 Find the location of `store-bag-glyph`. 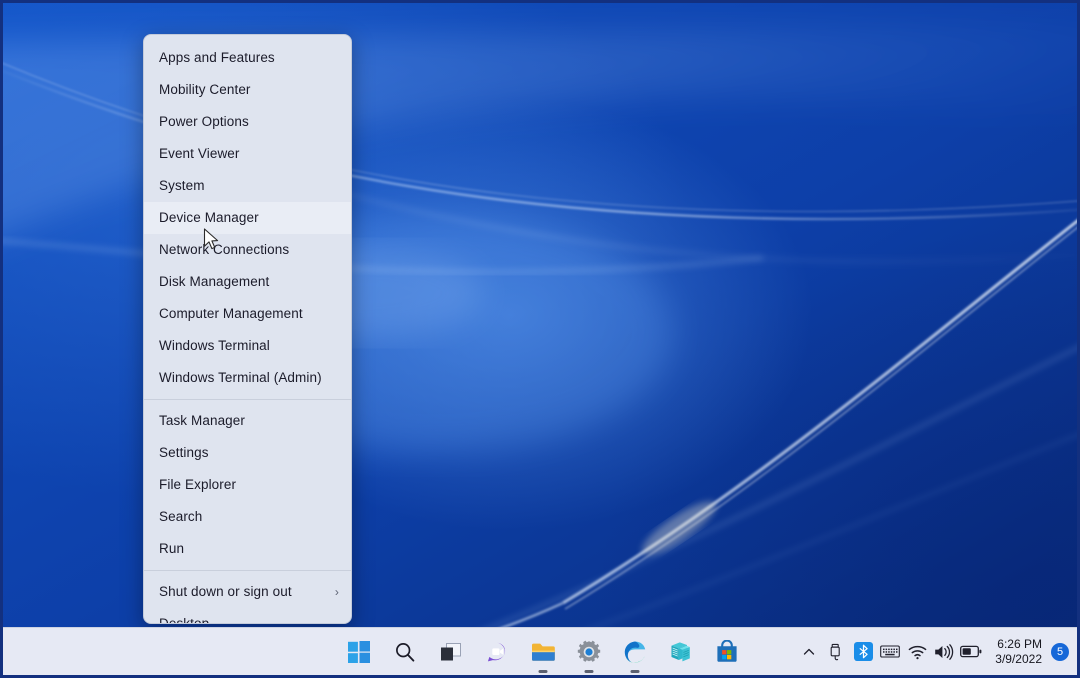

store-bag-glyph is located at coordinates (727, 650).